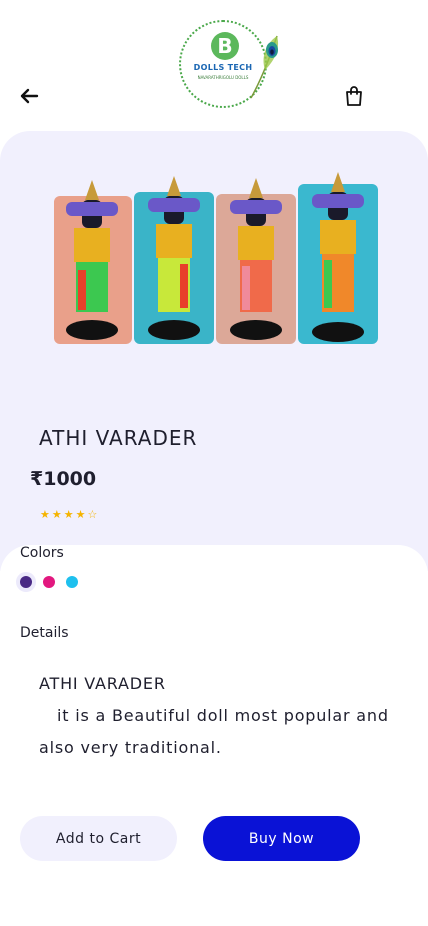 This screenshot has width=428, height=926. Describe the element at coordinates (98, 838) in the screenshot. I see `add-to-cart-button: Add to Cart` at that location.